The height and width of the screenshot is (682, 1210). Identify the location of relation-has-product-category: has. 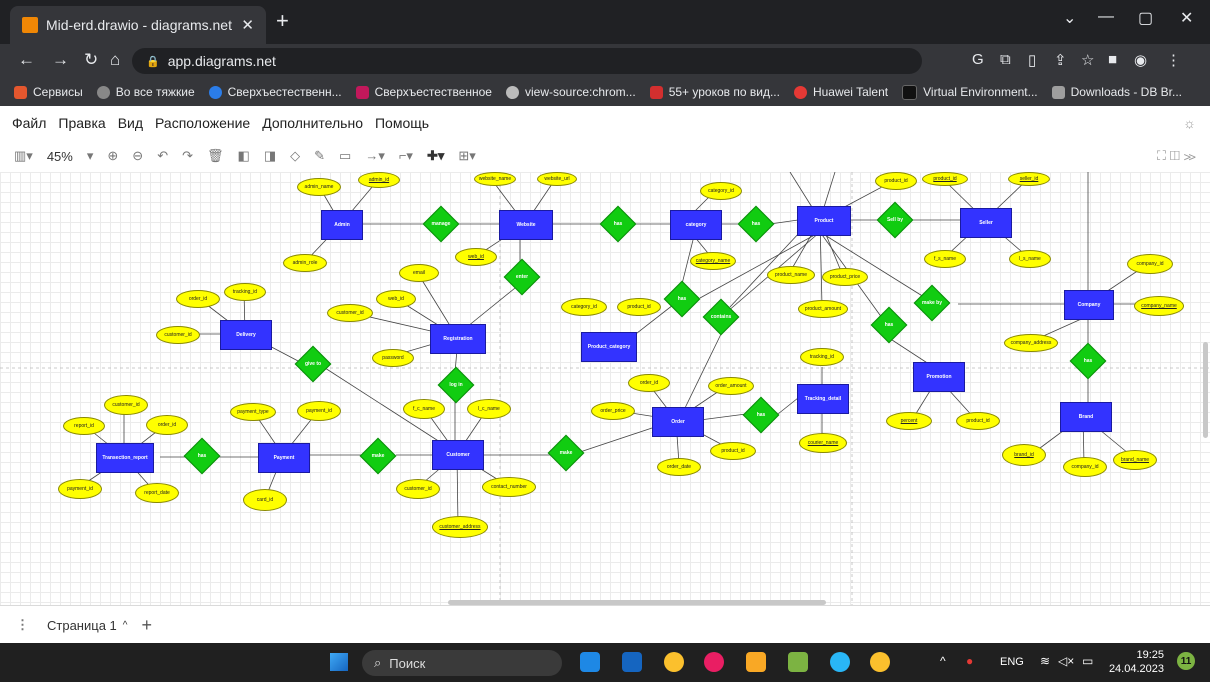
(682, 299).